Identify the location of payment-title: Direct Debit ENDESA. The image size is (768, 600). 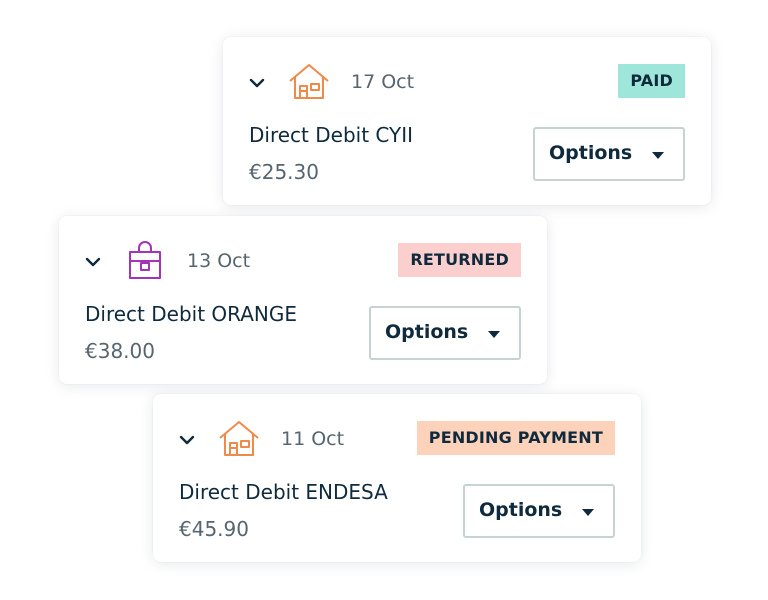
(283, 492).